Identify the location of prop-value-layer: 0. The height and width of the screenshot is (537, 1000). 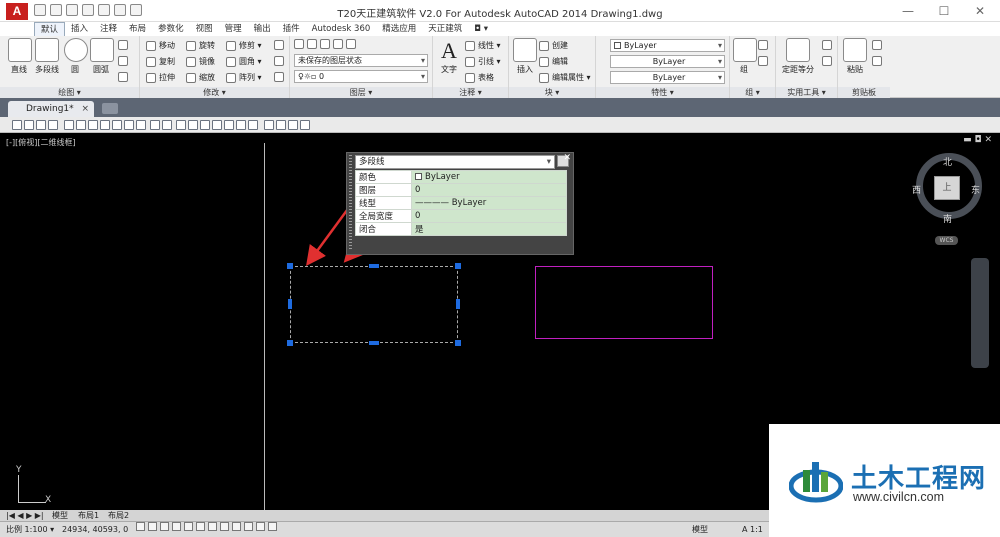
(489, 190).